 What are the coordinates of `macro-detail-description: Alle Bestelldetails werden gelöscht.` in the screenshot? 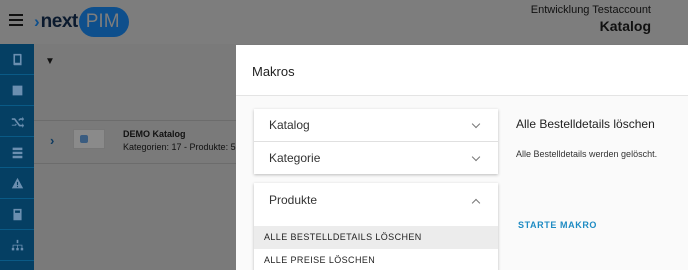 It's located at (587, 154).